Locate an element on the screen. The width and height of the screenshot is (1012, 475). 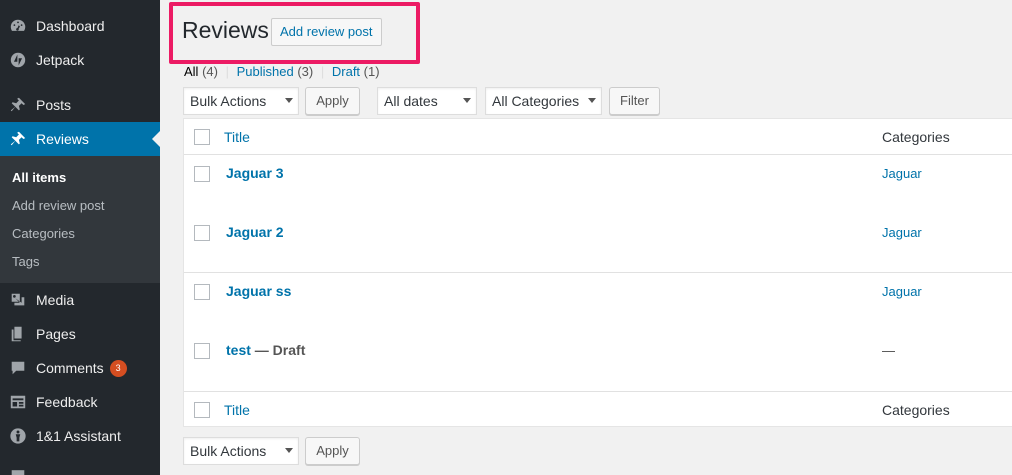
menu-label: Media is located at coordinates (55, 300).